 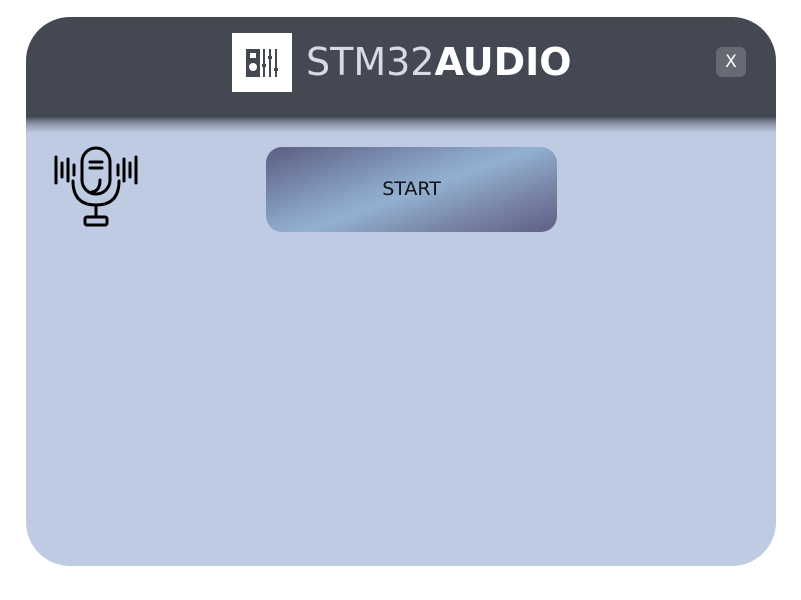 What do you see at coordinates (731, 62) in the screenshot?
I see `close-button: X` at bounding box center [731, 62].